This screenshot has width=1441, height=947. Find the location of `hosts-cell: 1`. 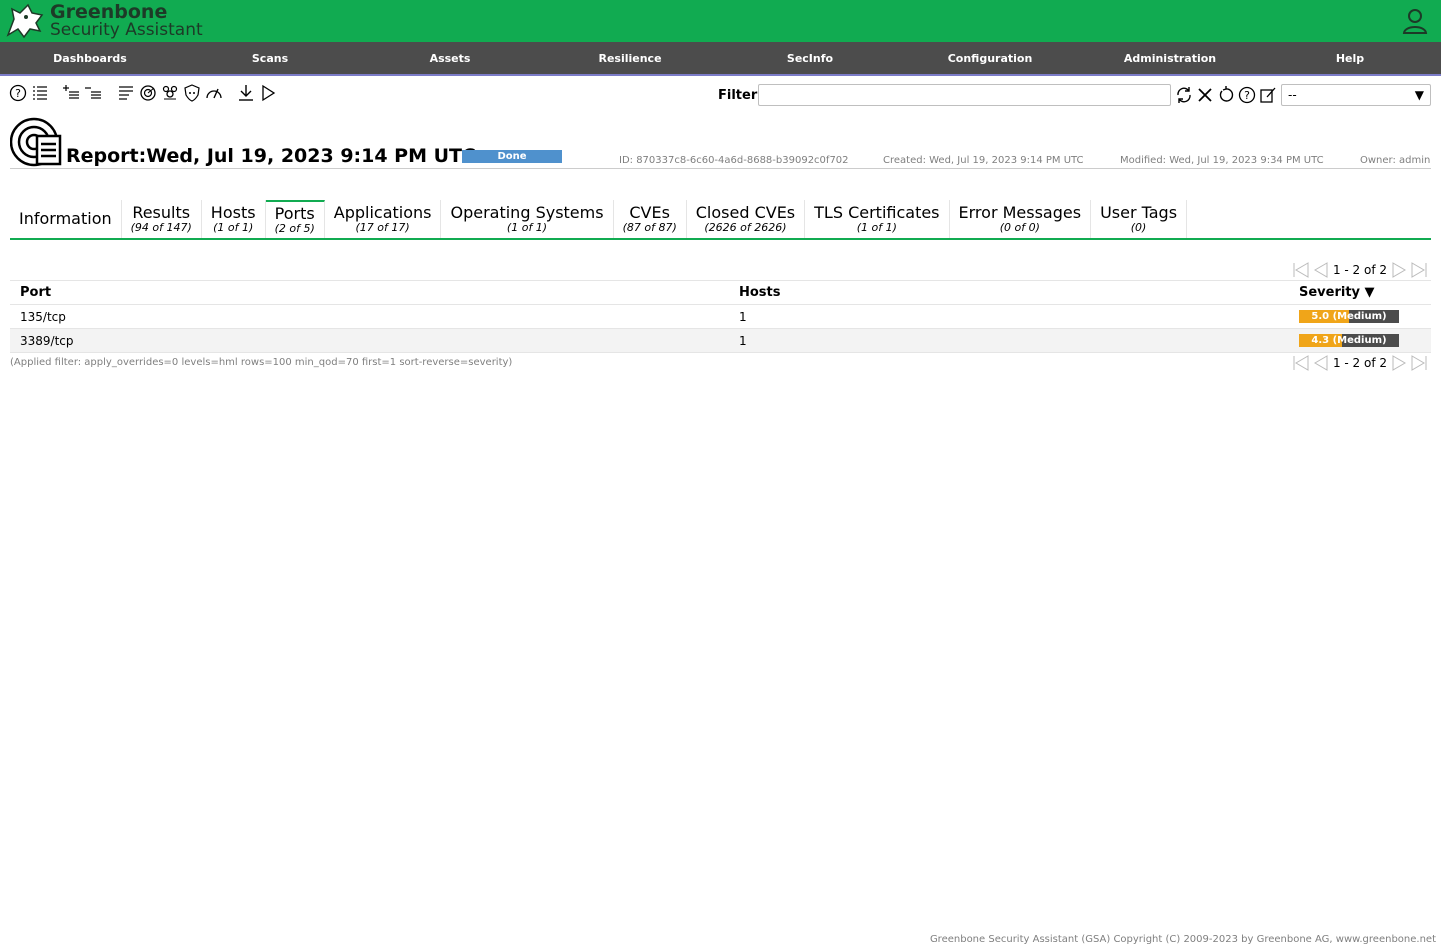

hosts-cell: 1 is located at coordinates (1009, 340).